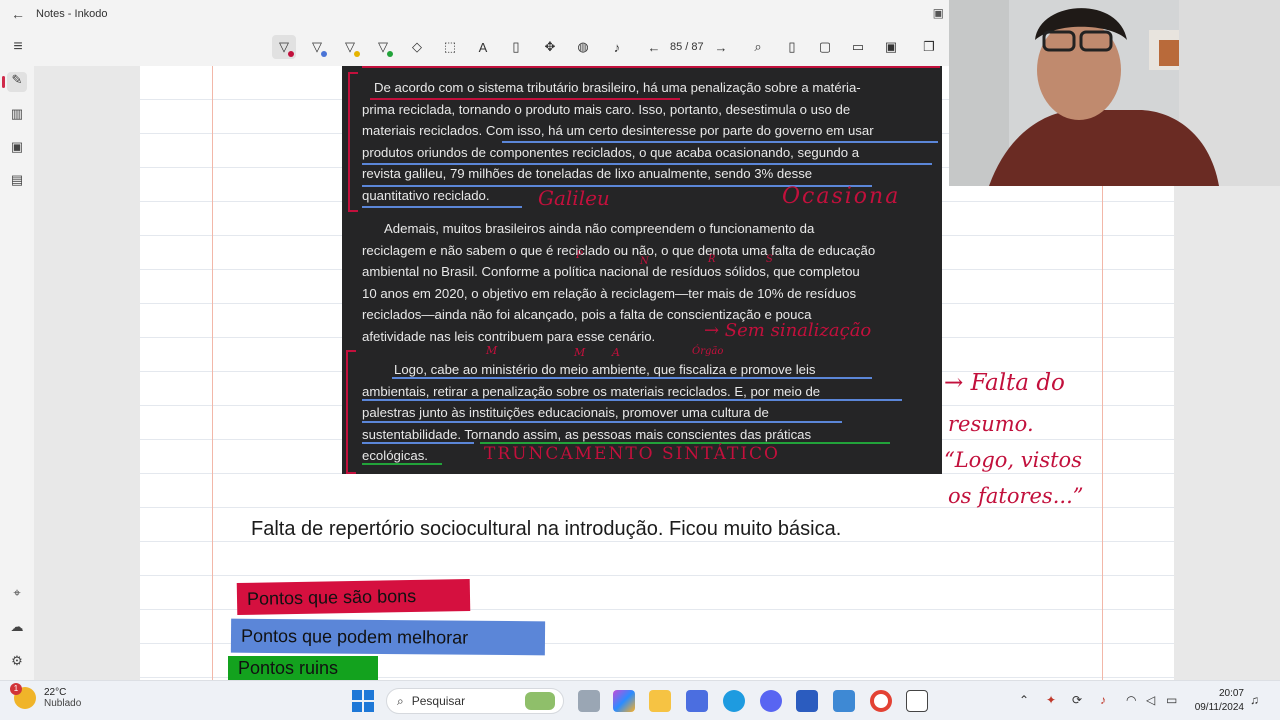 The width and height of the screenshot is (1280, 720). I want to click on legend-good-label: Pontos que são bons, so click(331, 597).